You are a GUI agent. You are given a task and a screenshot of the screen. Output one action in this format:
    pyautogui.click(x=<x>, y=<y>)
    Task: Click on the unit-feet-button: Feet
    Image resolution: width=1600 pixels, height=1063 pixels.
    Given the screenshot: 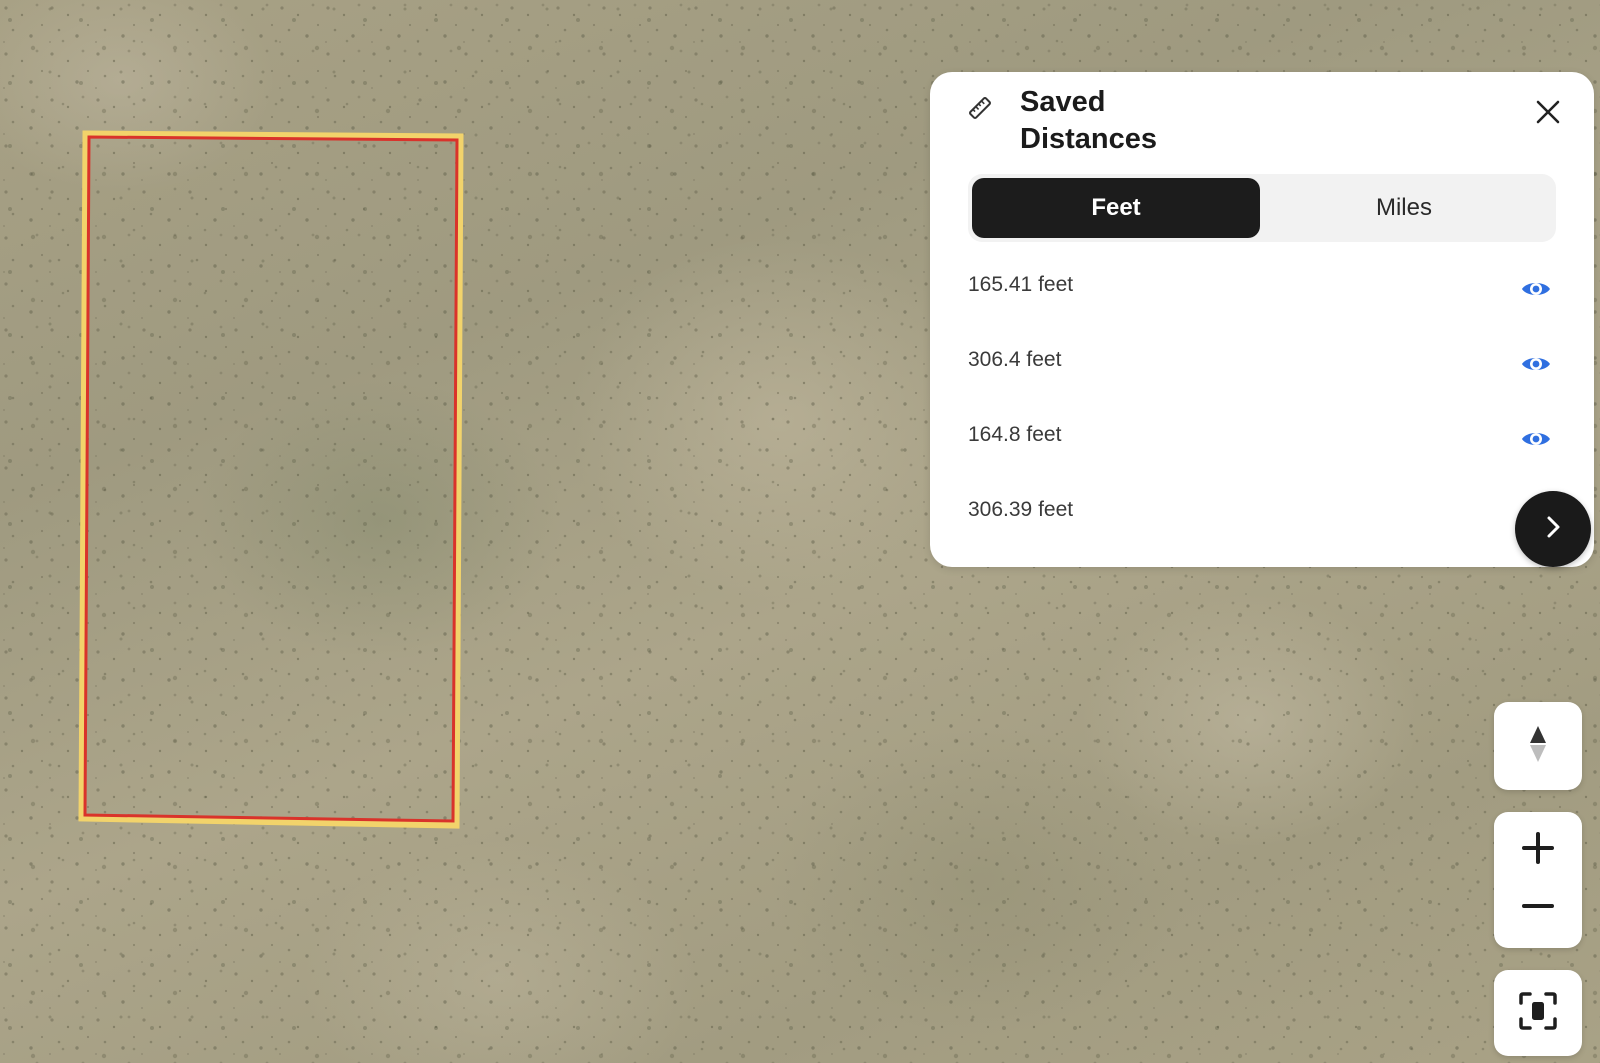 What is the action you would take?
    pyautogui.click(x=1116, y=208)
    